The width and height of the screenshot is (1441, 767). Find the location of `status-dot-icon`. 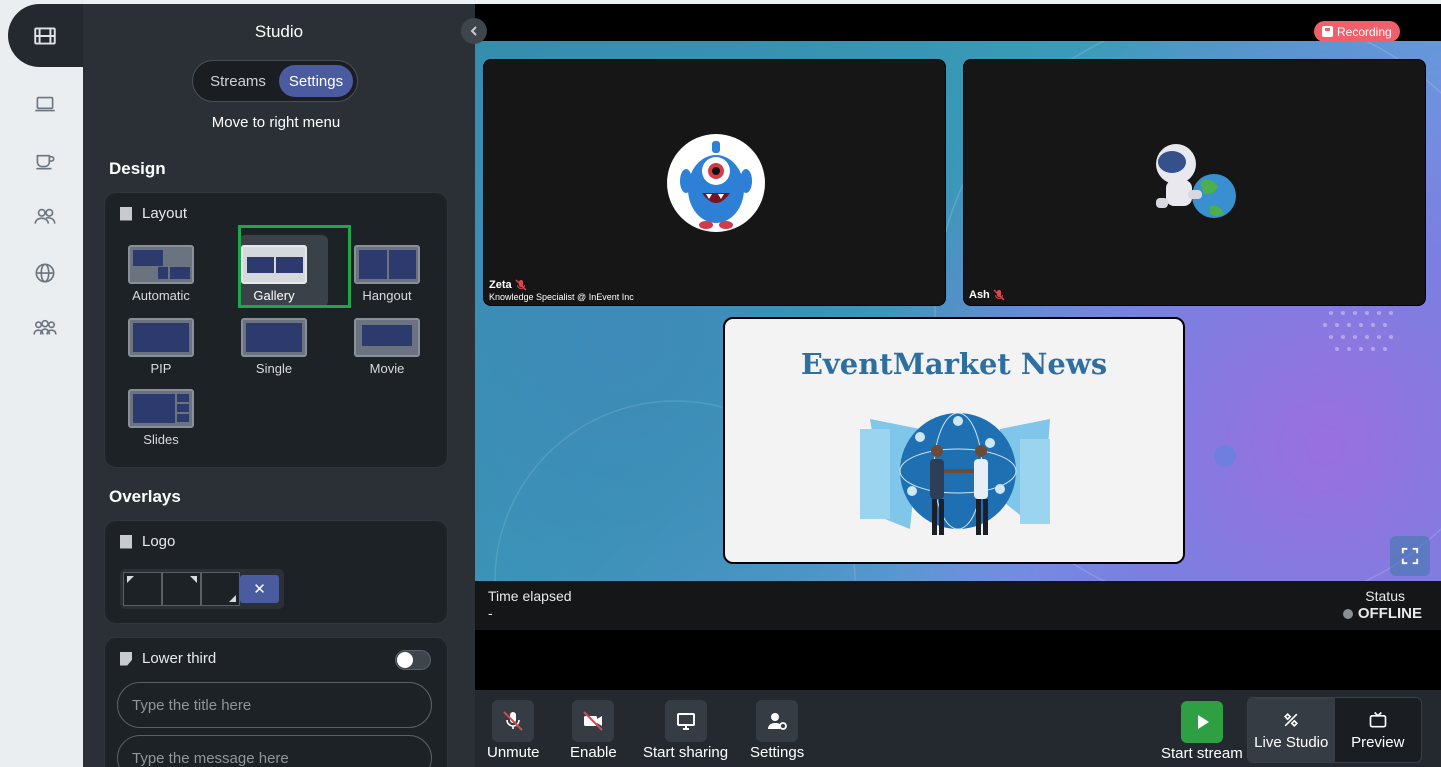

status-dot-icon is located at coordinates (1347, 613).